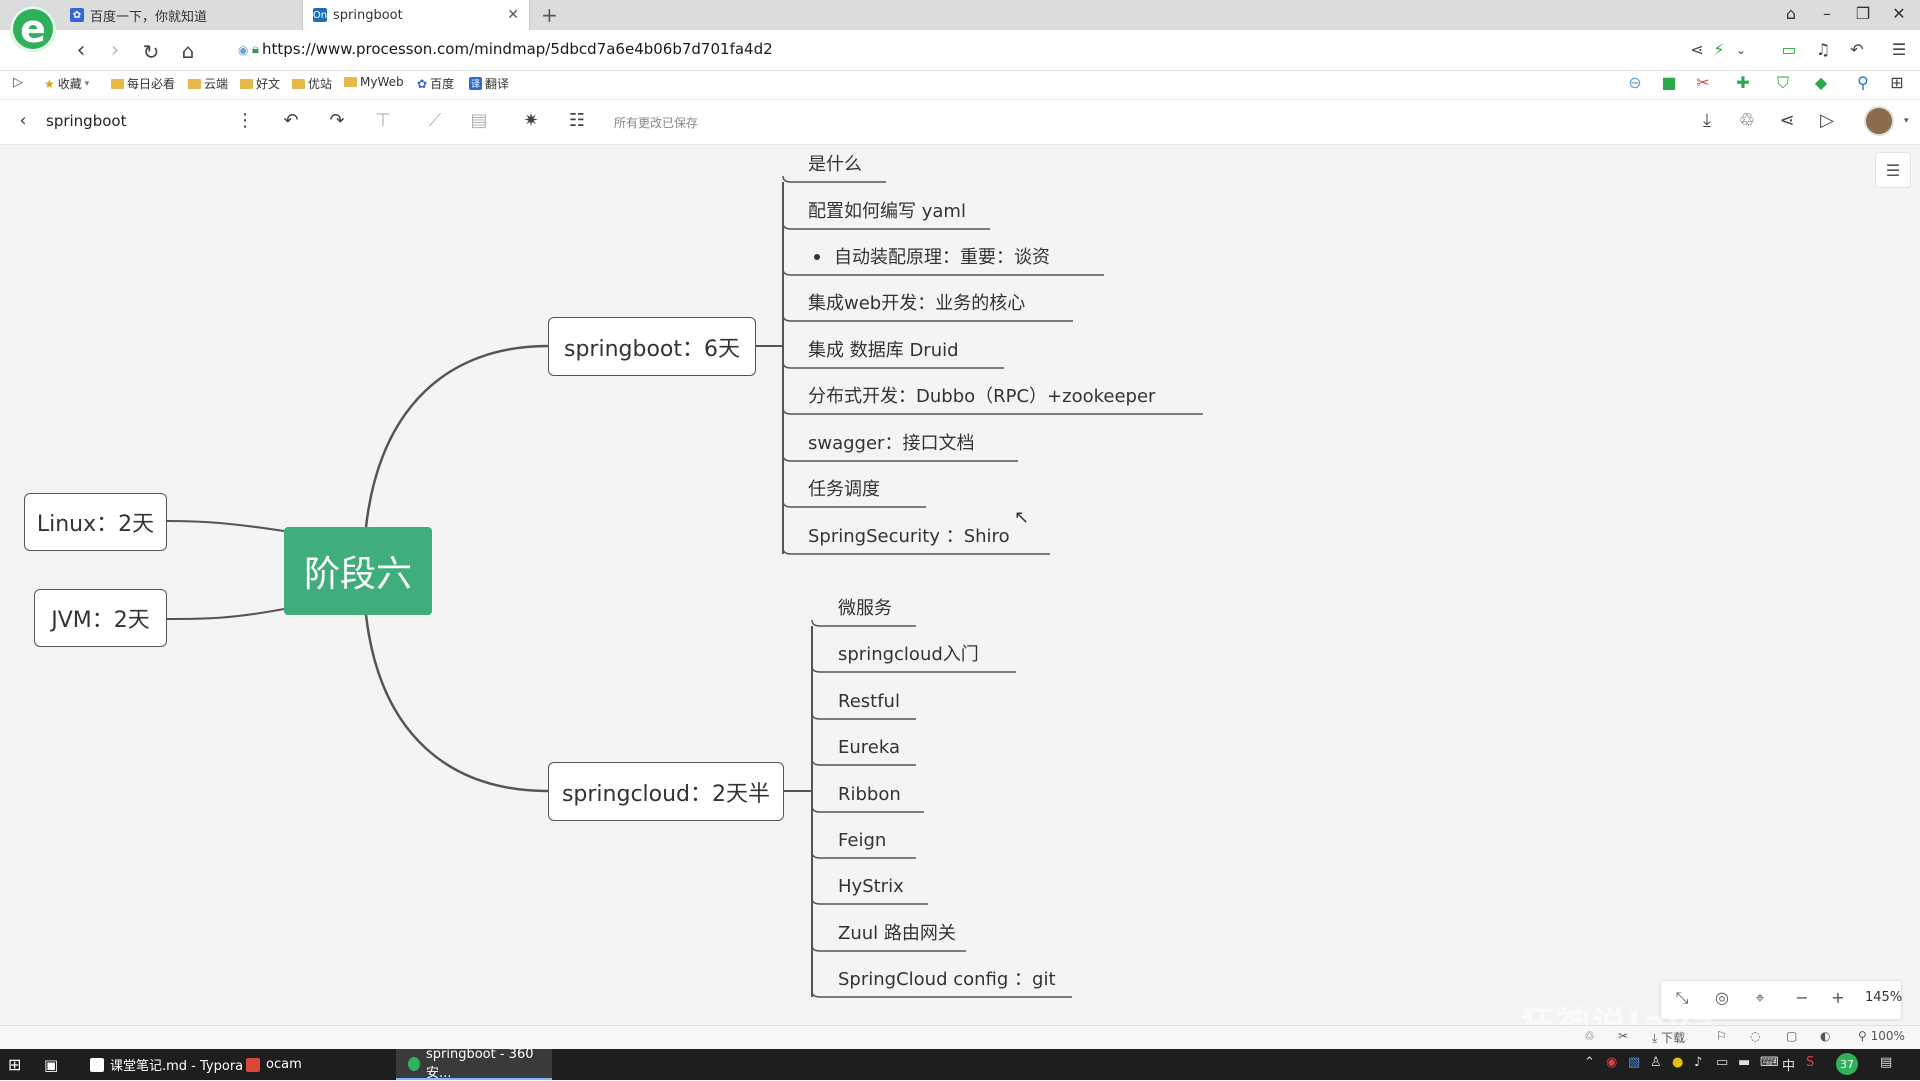 The image size is (1920, 1081). What do you see at coordinates (1788, 1064) in the screenshot?
I see `ime-indicator: 中` at bounding box center [1788, 1064].